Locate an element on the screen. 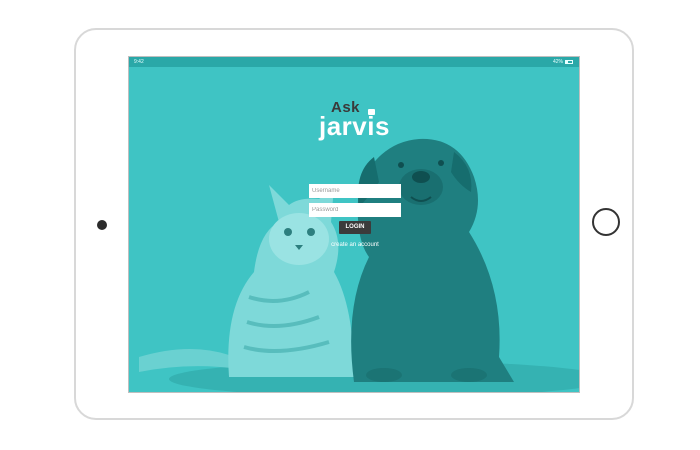 This screenshot has width=700, height=450. login-button: LOGIN is located at coordinates (355, 227).